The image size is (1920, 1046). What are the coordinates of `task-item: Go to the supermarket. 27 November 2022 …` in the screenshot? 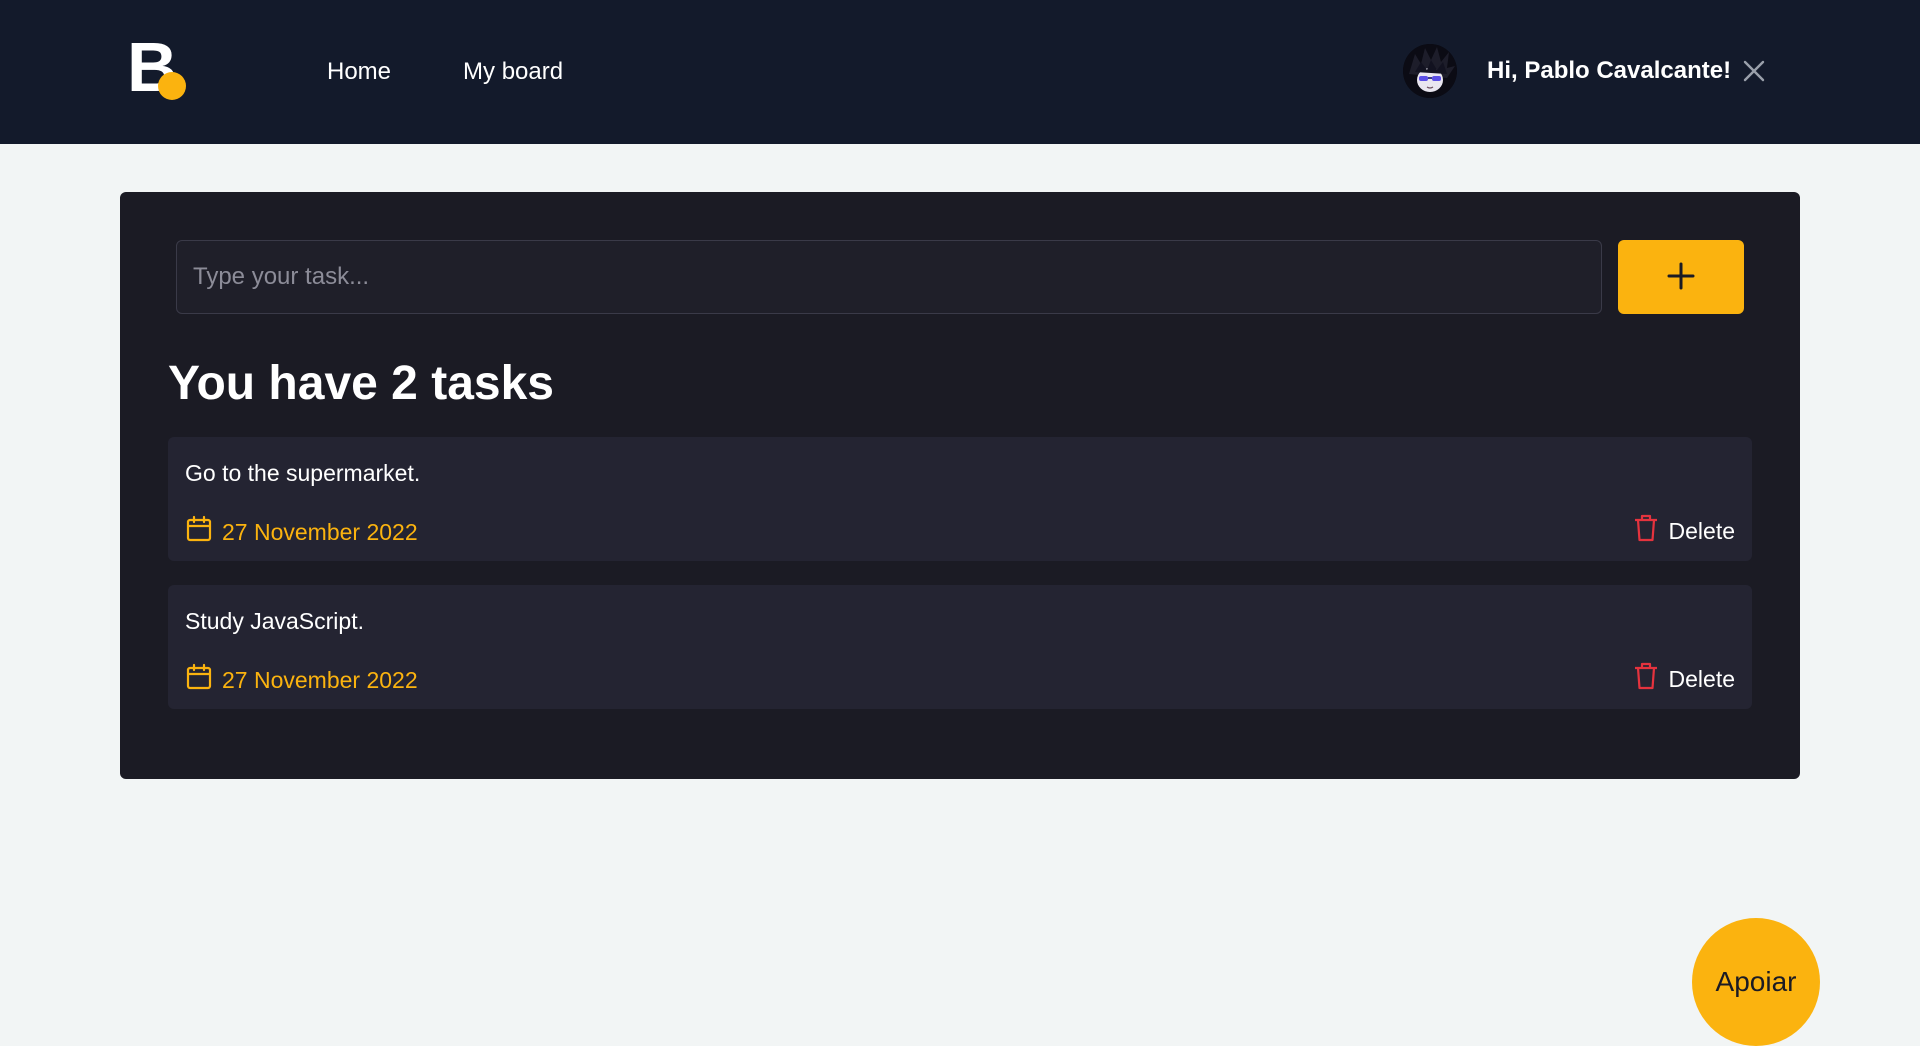 It's located at (960, 499).